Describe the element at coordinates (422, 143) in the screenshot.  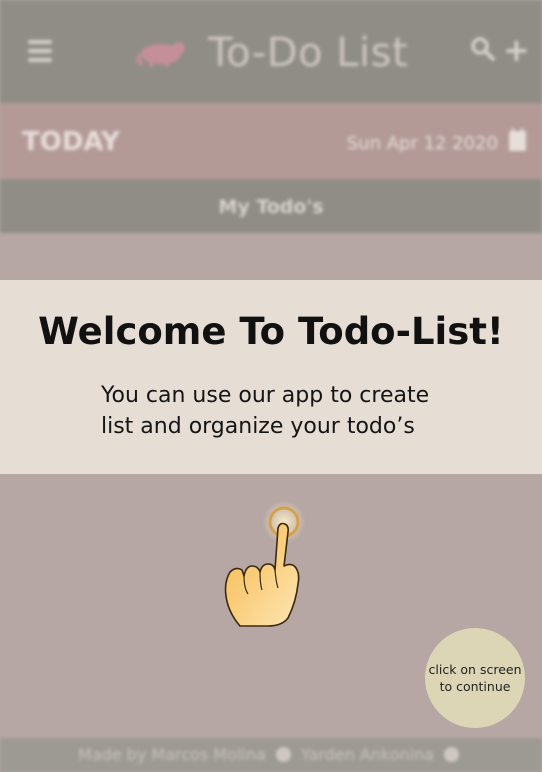
I see `today-date: Sun Apr 12 2020` at that location.